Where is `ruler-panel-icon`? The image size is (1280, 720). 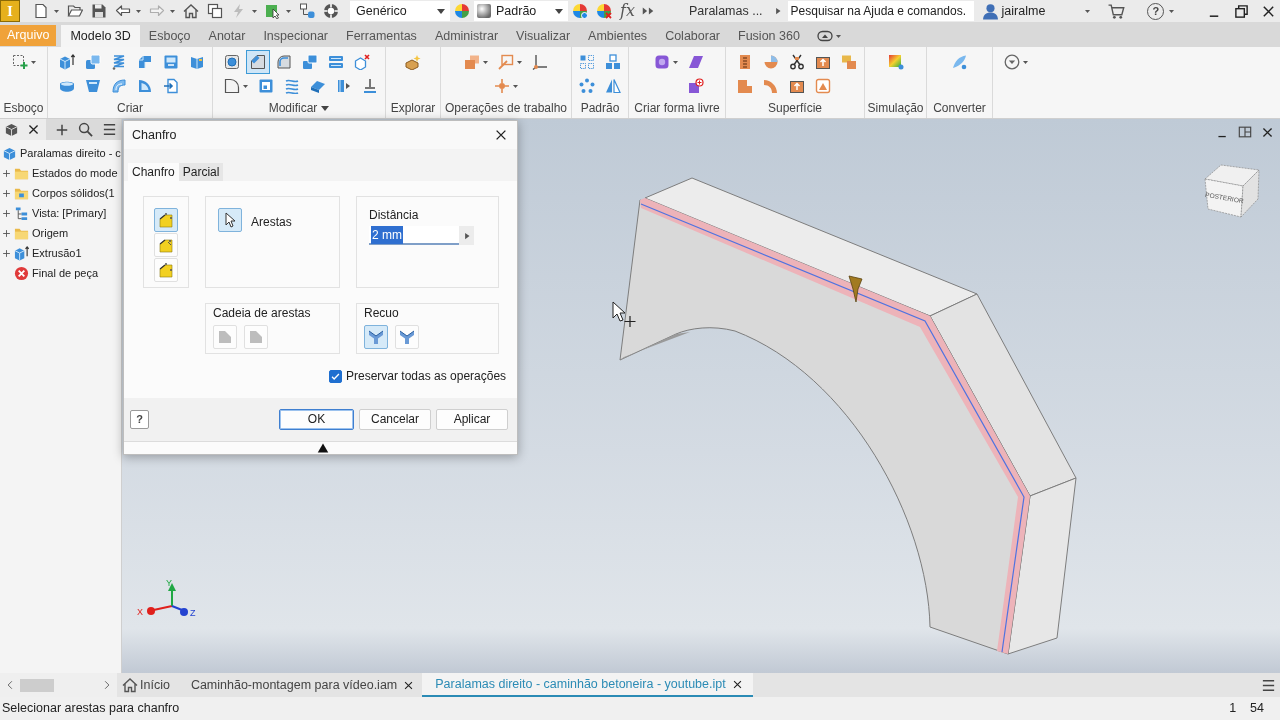 ruler-panel-icon is located at coordinates (745, 62).